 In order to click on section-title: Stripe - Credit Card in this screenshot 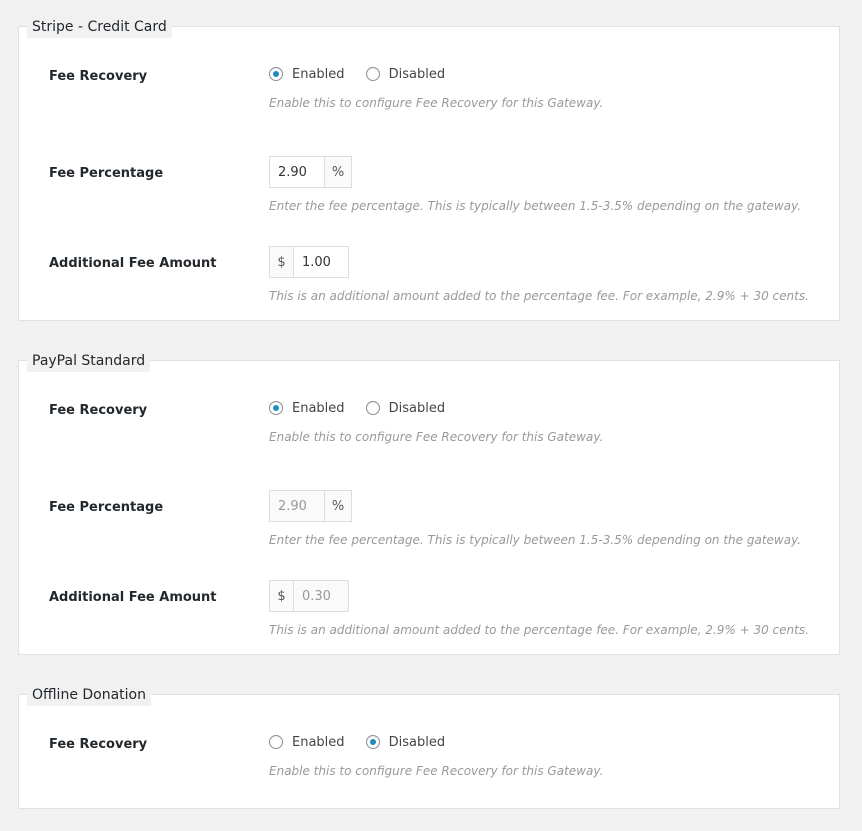, I will do `click(99, 27)`.